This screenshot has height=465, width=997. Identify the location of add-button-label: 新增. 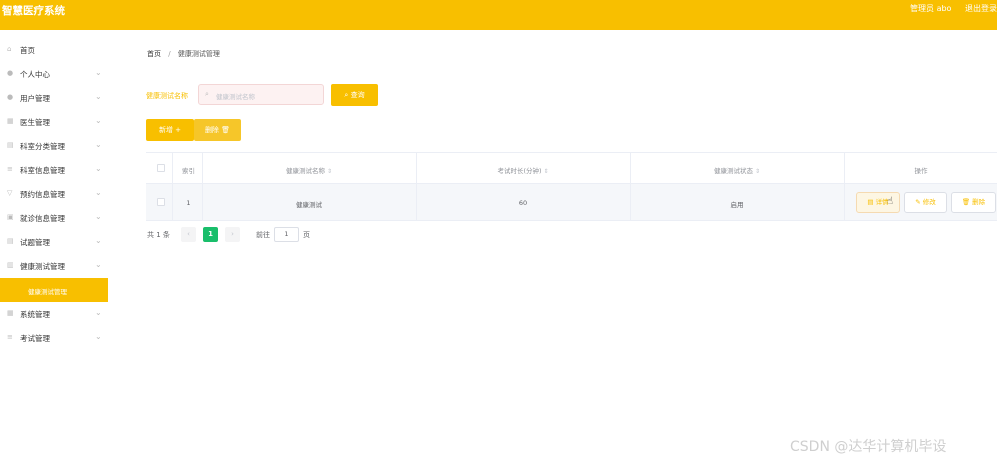
(165, 130).